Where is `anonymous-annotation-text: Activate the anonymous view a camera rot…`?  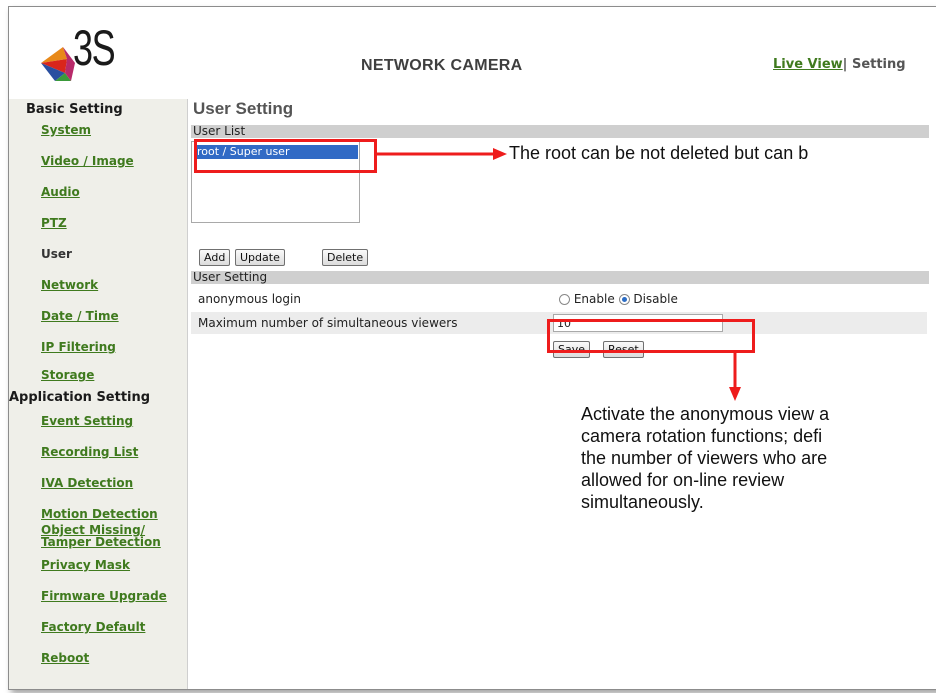 anonymous-annotation-text: Activate the anonymous view a camera rot… is located at coordinates (705, 458).